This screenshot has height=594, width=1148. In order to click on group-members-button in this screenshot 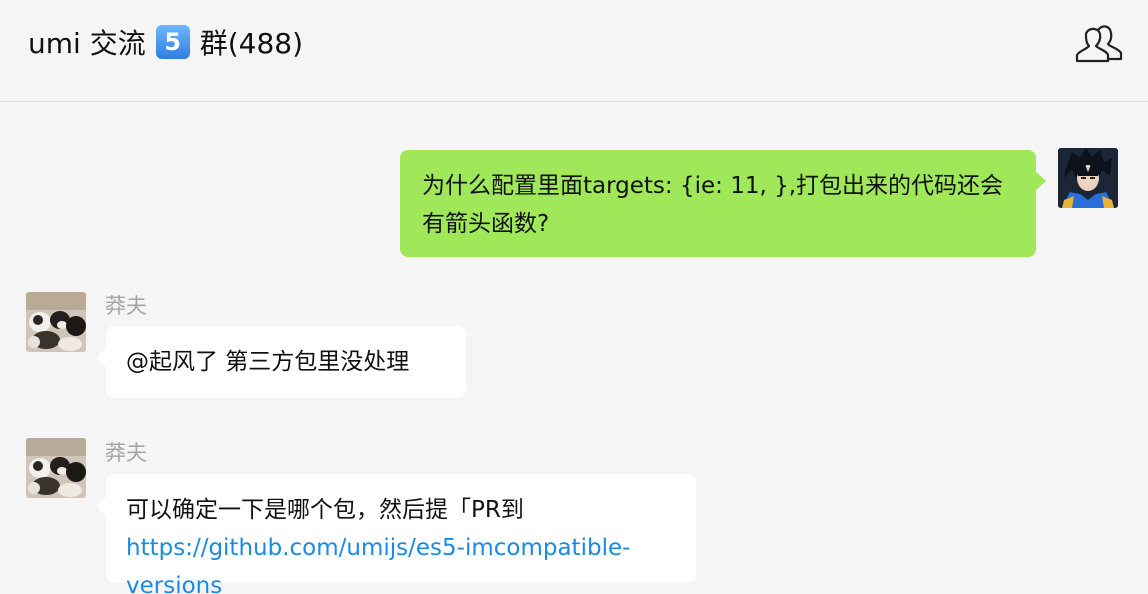, I will do `click(1099, 43)`.